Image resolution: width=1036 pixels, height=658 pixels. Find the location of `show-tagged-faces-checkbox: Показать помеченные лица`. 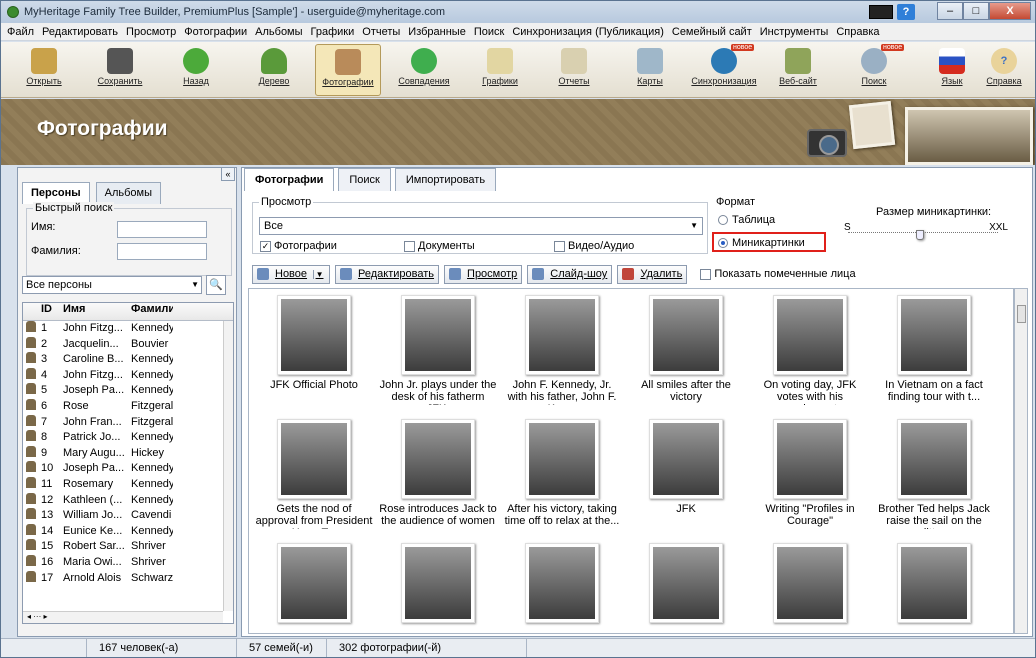

show-tagged-faces-checkbox: Показать помеченные лица is located at coordinates (778, 274).